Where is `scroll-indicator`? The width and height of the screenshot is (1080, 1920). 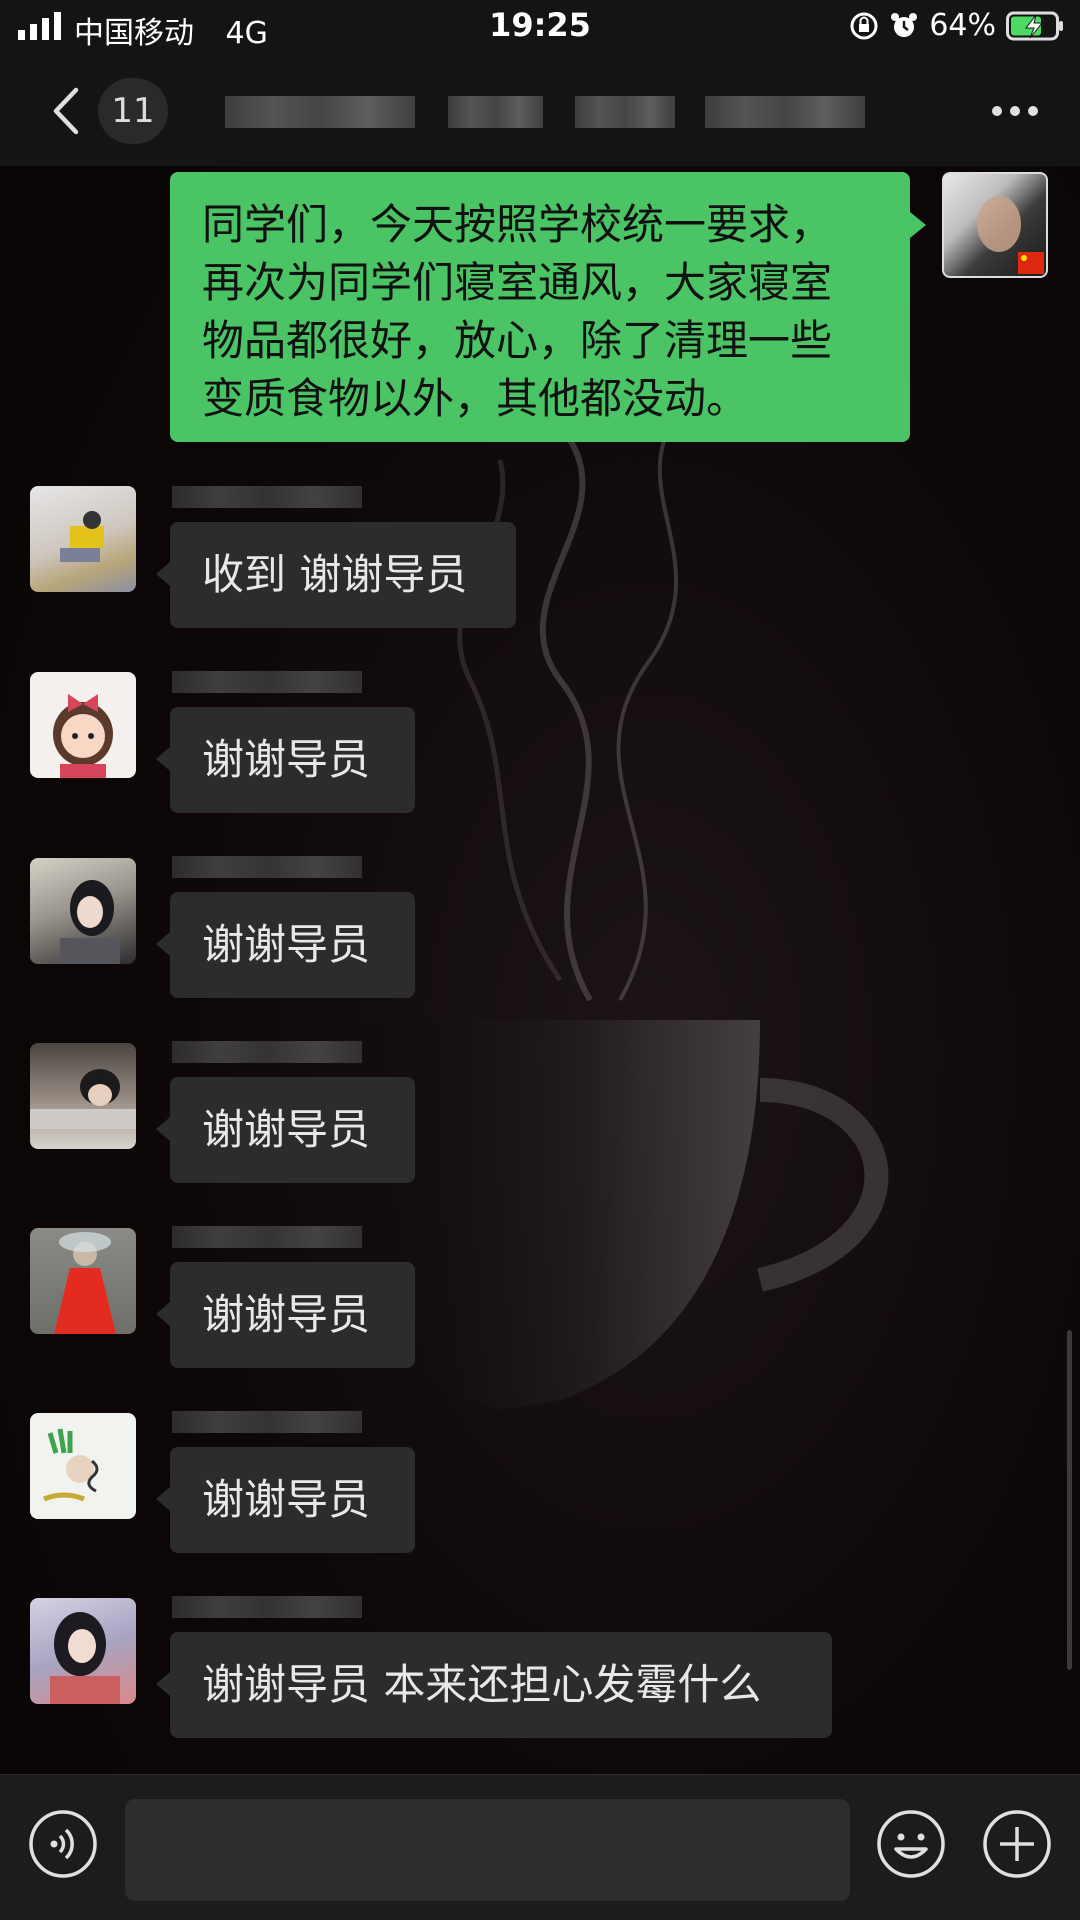 scroll-indicator is located at coordinates (1069, 1500).